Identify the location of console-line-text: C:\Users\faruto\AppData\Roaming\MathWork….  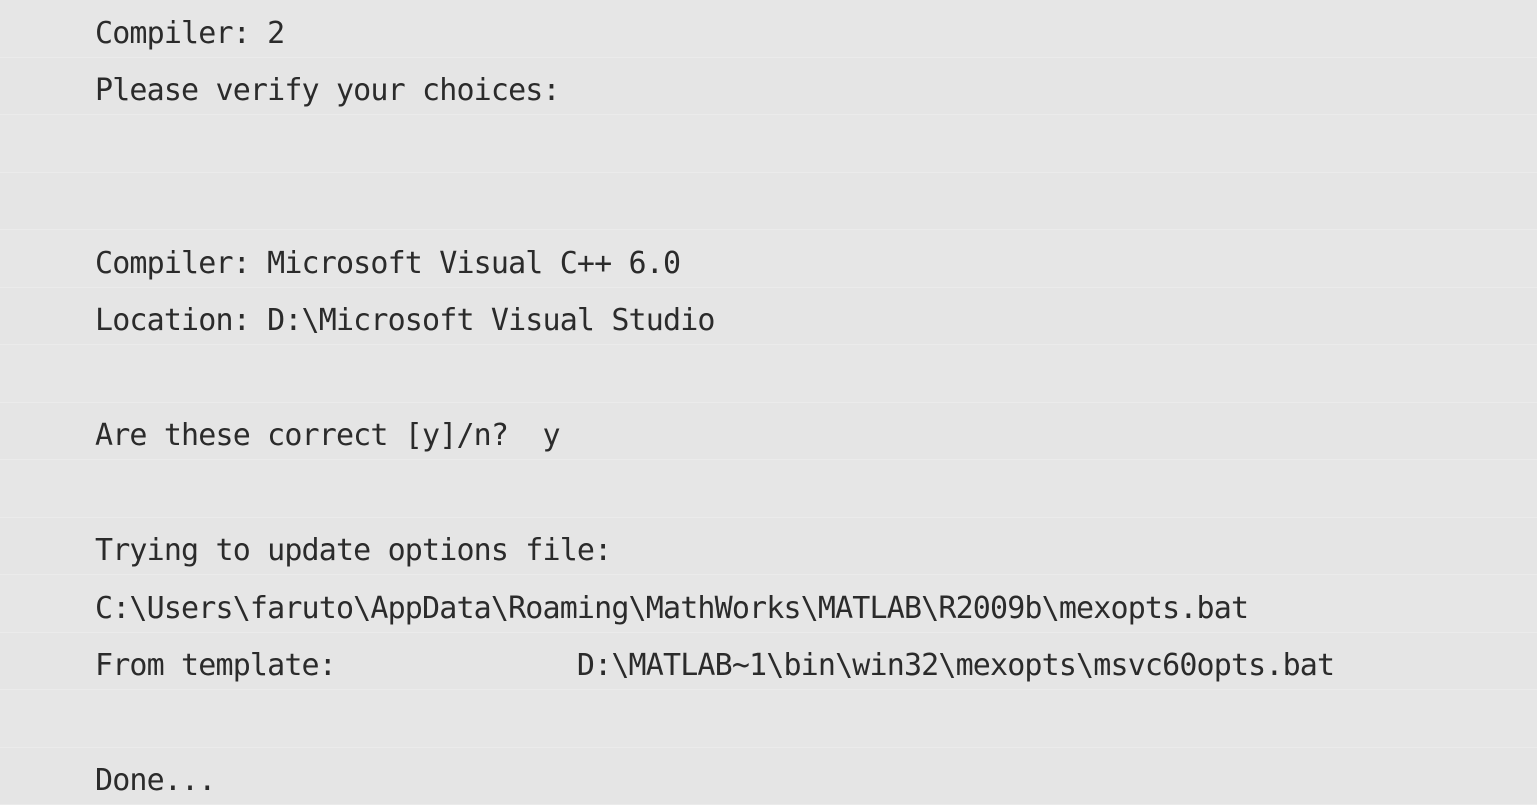
(671, 609).